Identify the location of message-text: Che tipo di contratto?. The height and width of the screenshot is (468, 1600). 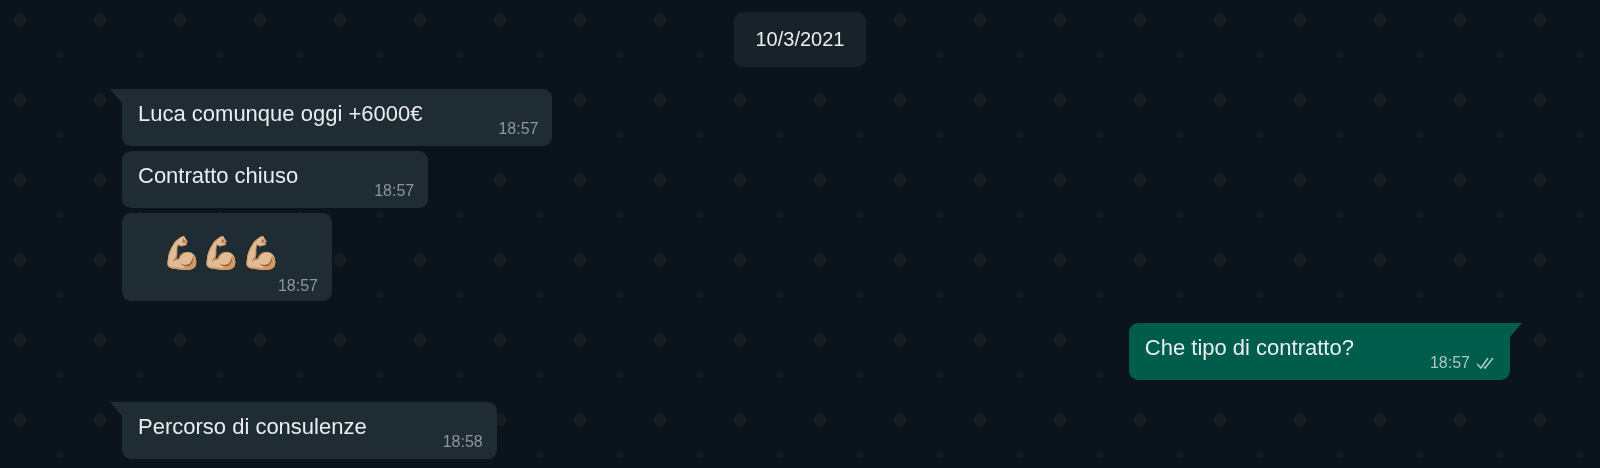
(1249, 348).